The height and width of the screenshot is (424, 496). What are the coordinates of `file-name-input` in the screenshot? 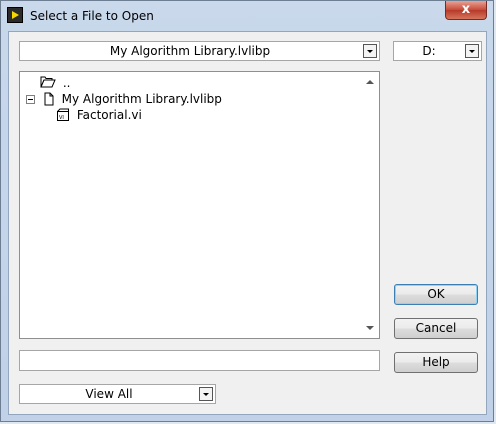 It's located at (199, 360).